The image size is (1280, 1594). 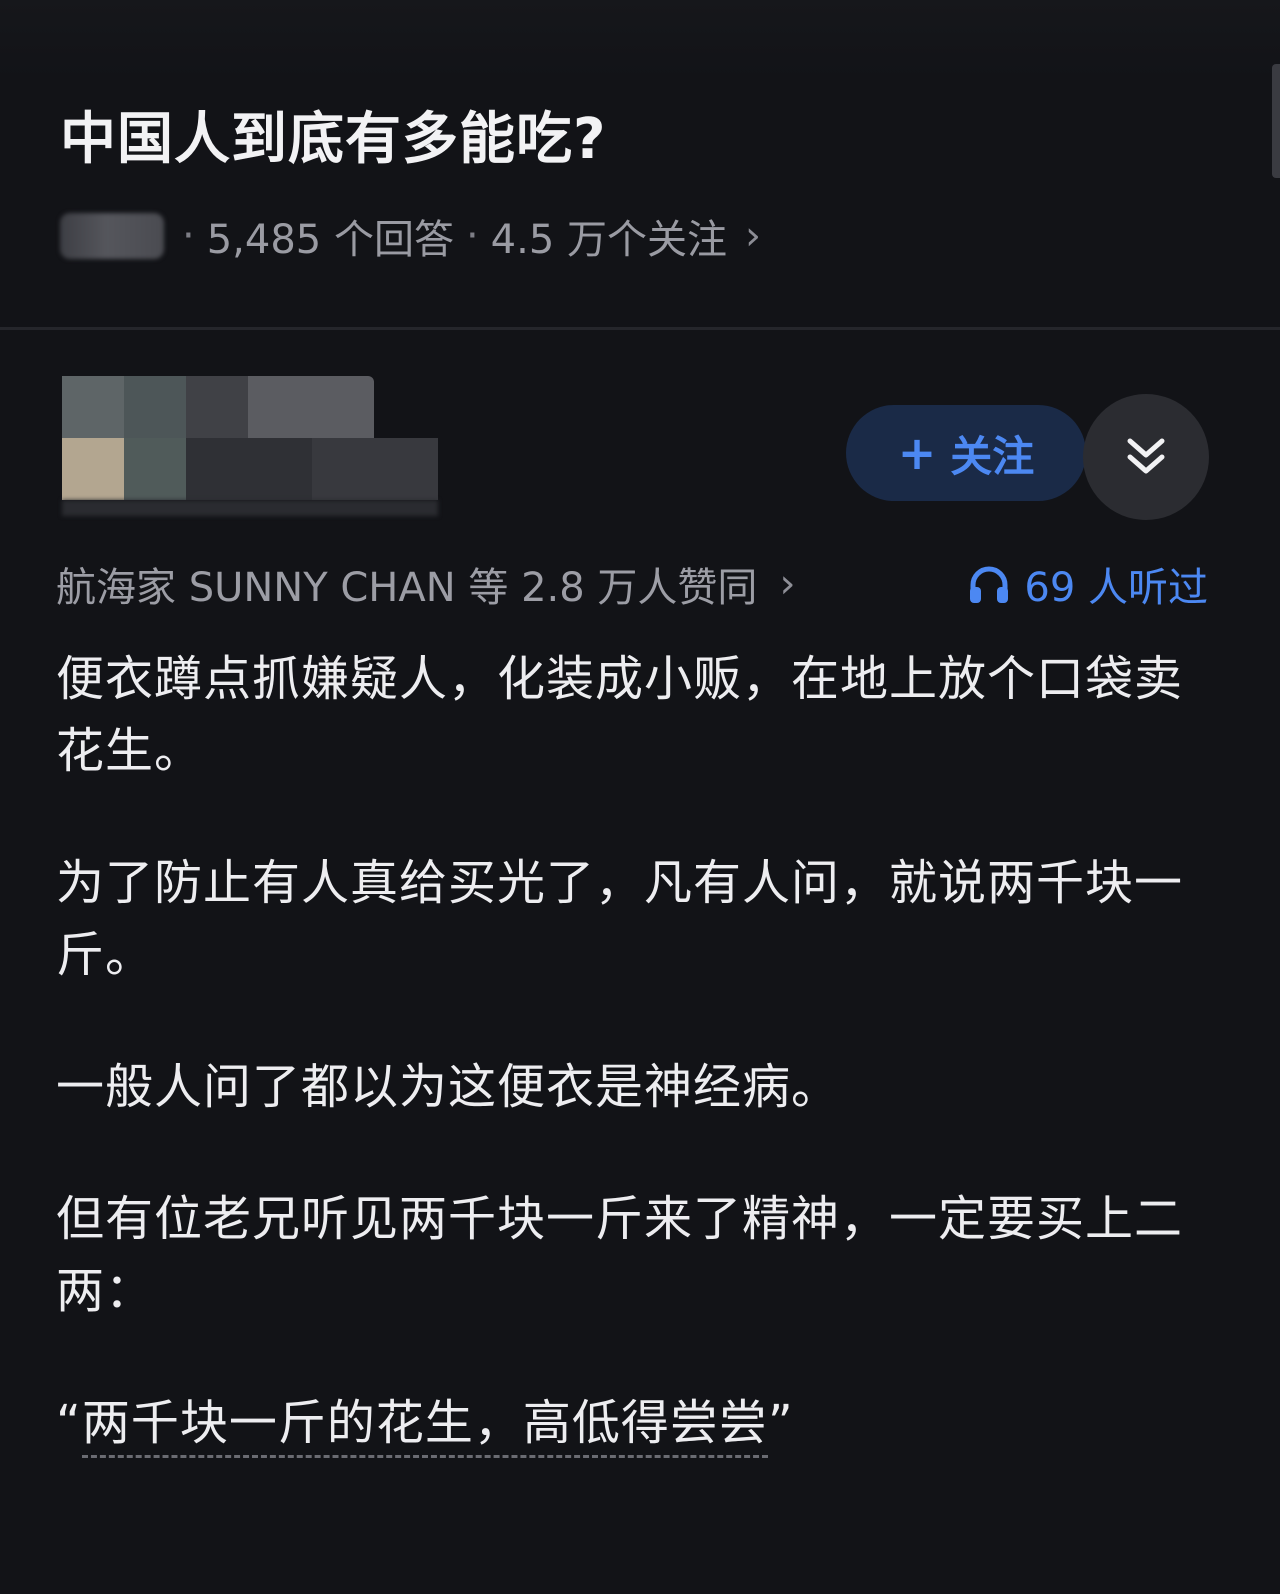 What do you see at coordinates (989, 584) in the screenshot?
I see `headphones-icon` at bounding box center [989, 584].